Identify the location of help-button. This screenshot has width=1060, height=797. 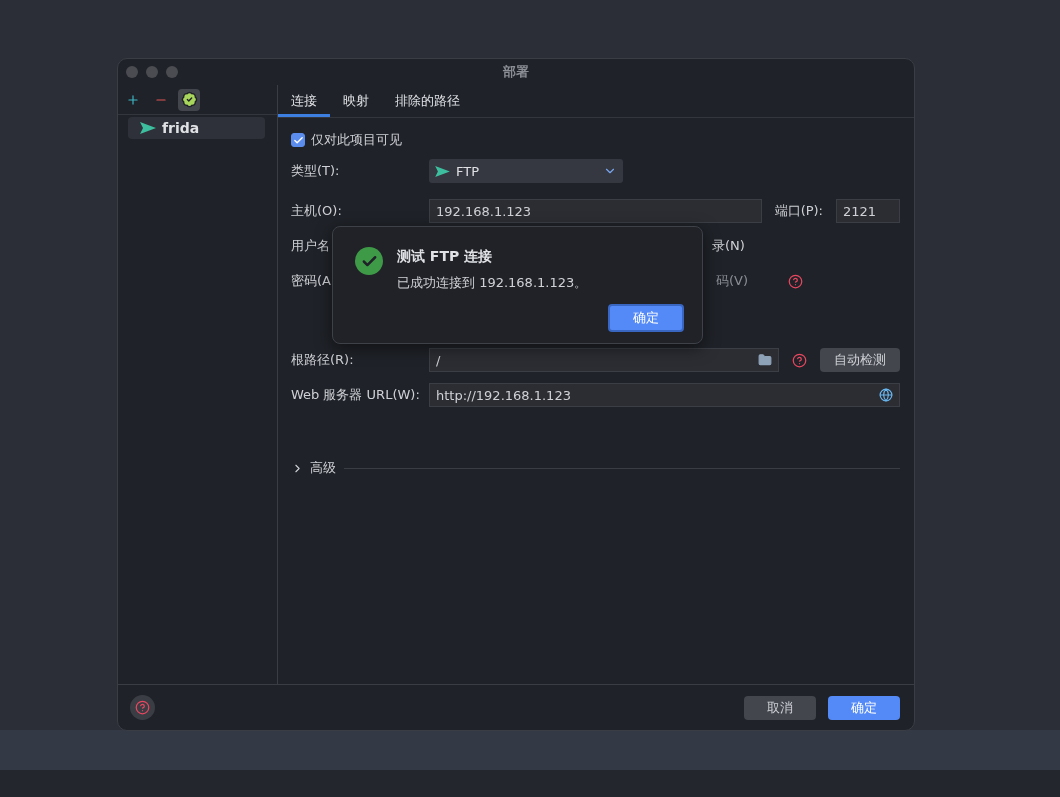
(142, 707).